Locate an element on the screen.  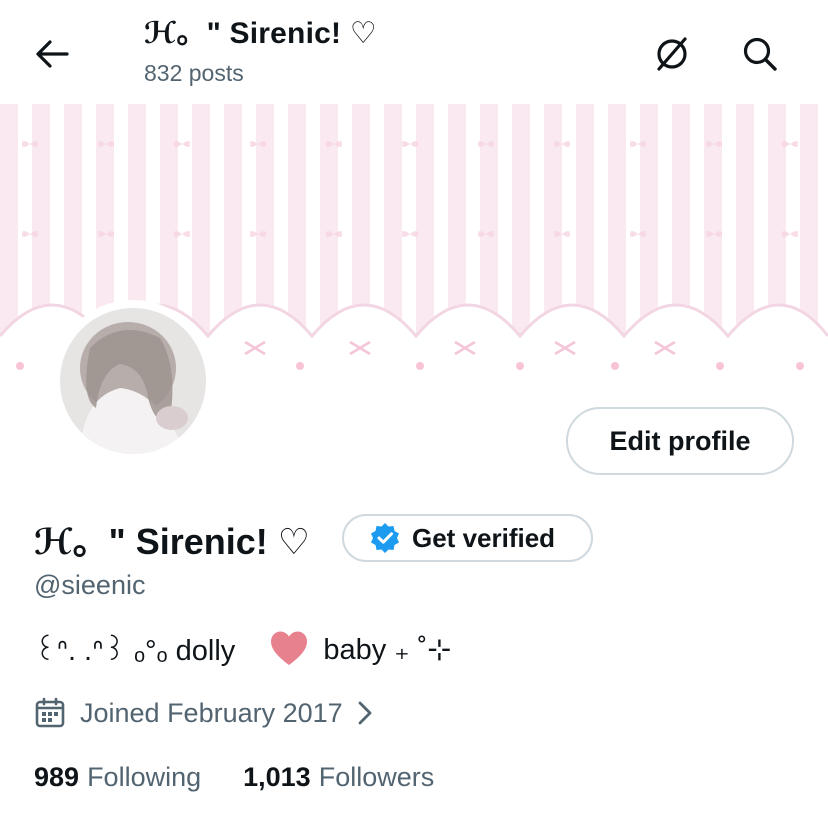
get-verified-label: Get verified is located at coordinates (484, 537).